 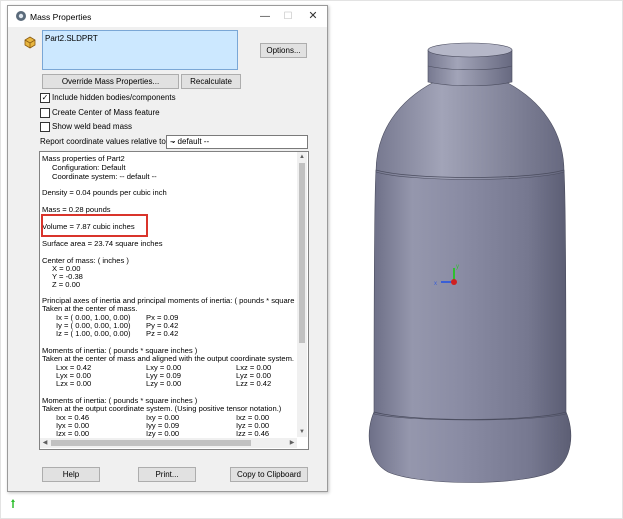 What do you see at coordinates (61, 17) in the screenshot?
I see `window-title: Mass Properties` at bounding box center [61, 17].